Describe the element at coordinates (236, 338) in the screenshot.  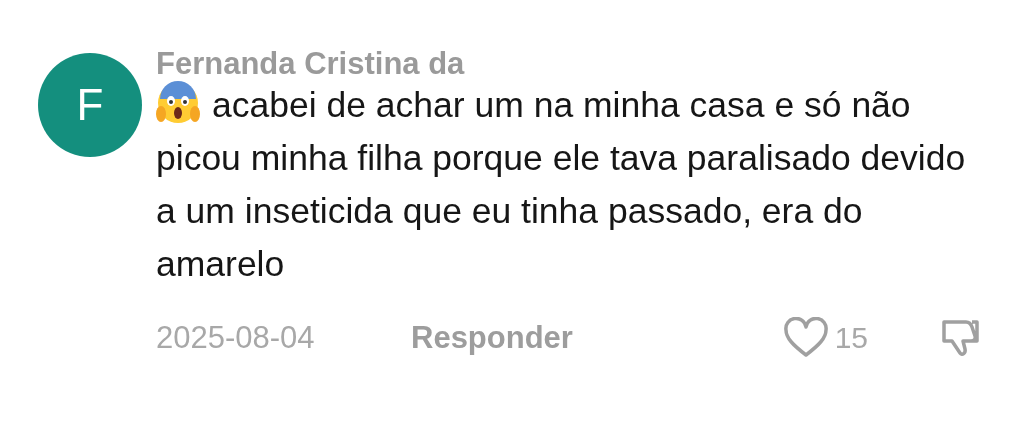
I see `comment-date: 2025-08-04` at that location.